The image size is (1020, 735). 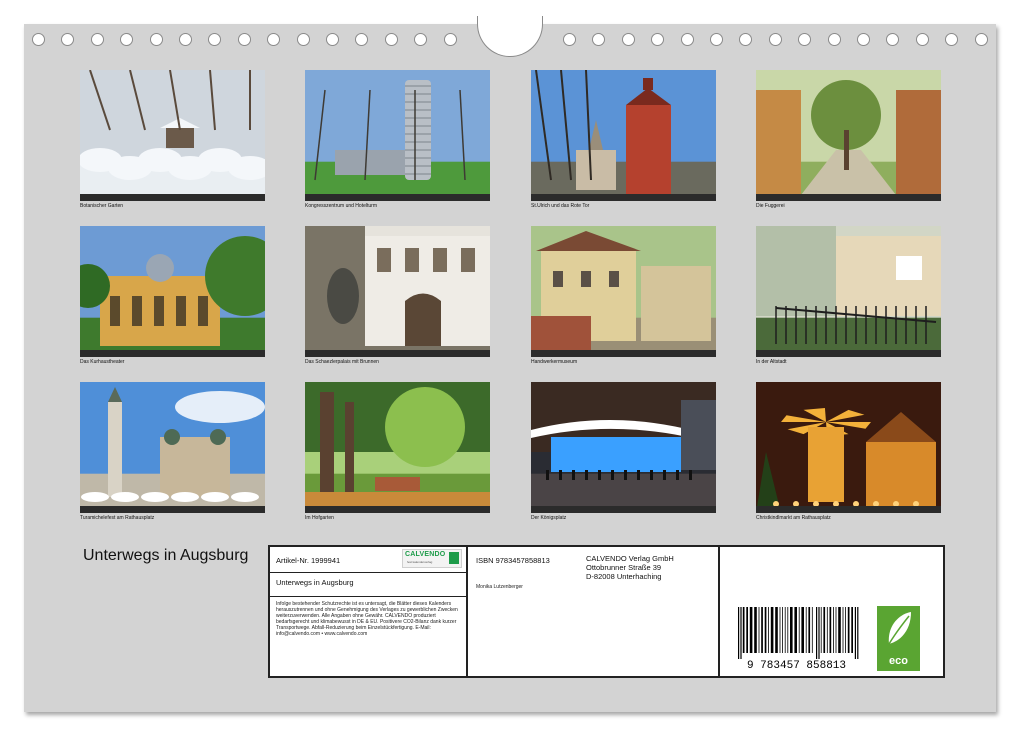 What do you see at coordinates (771, 362) in the screenshot?
I see `photo-caption: In der Altstadt` at bounding box center [771, 362].